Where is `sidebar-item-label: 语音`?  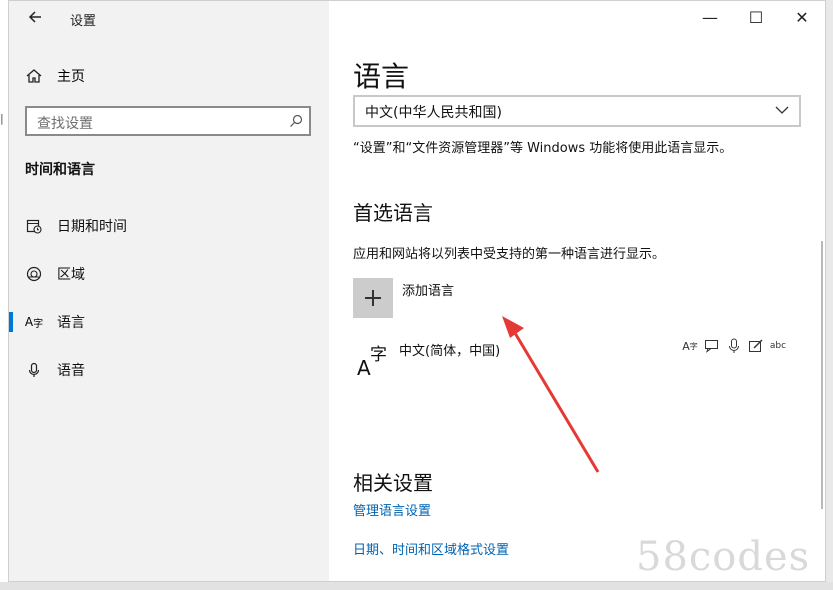 sidebar-item-label: 语音 is located at coordinates (71, 371).